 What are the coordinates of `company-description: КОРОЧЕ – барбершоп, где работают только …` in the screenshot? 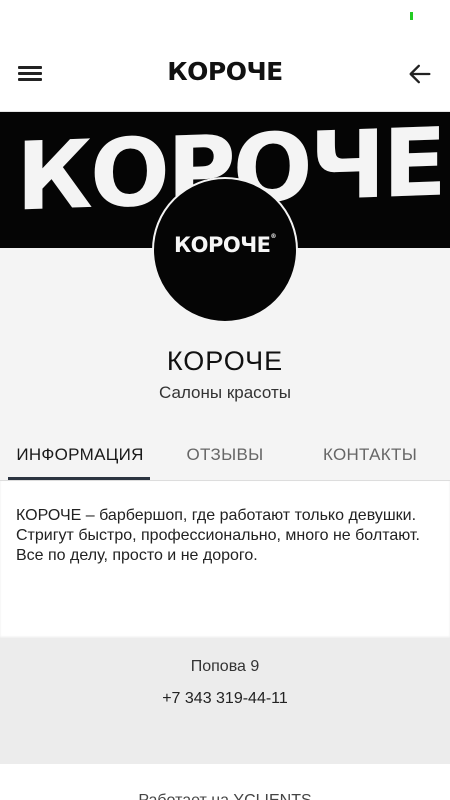 It's located at (218, 535).